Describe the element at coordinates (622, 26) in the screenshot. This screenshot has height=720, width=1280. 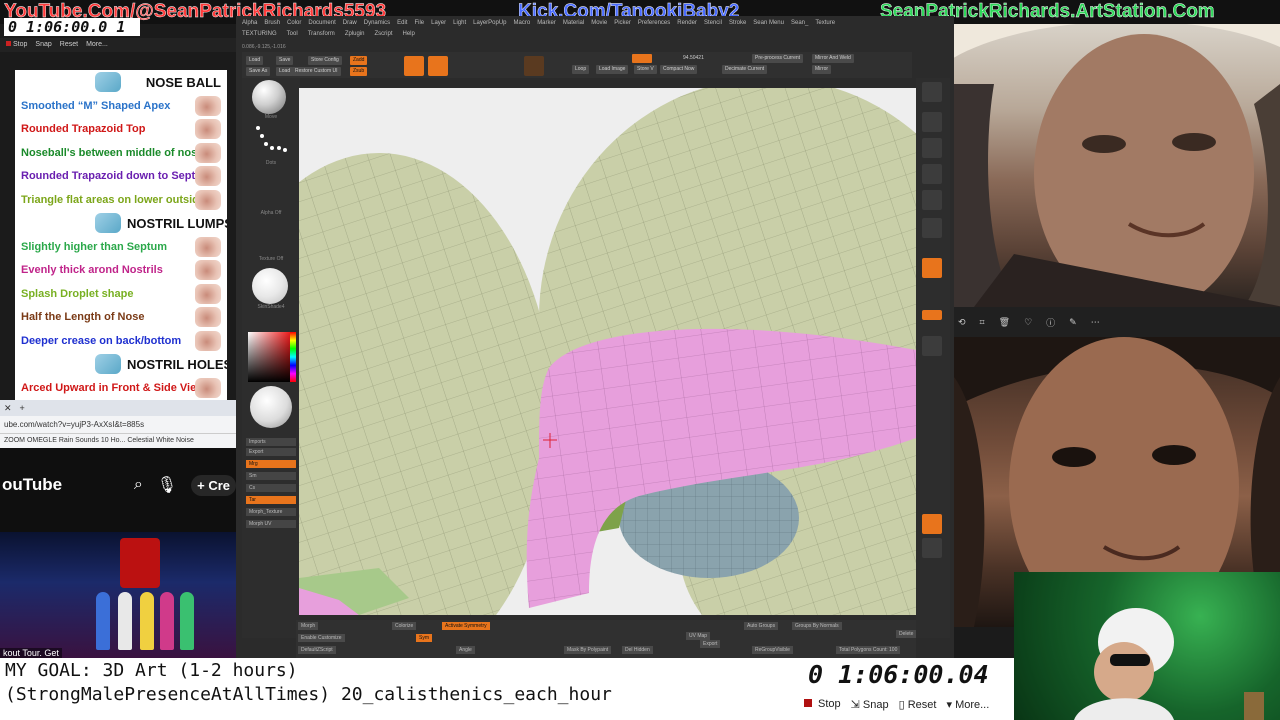
I see `menu-item: Picker` at that location.